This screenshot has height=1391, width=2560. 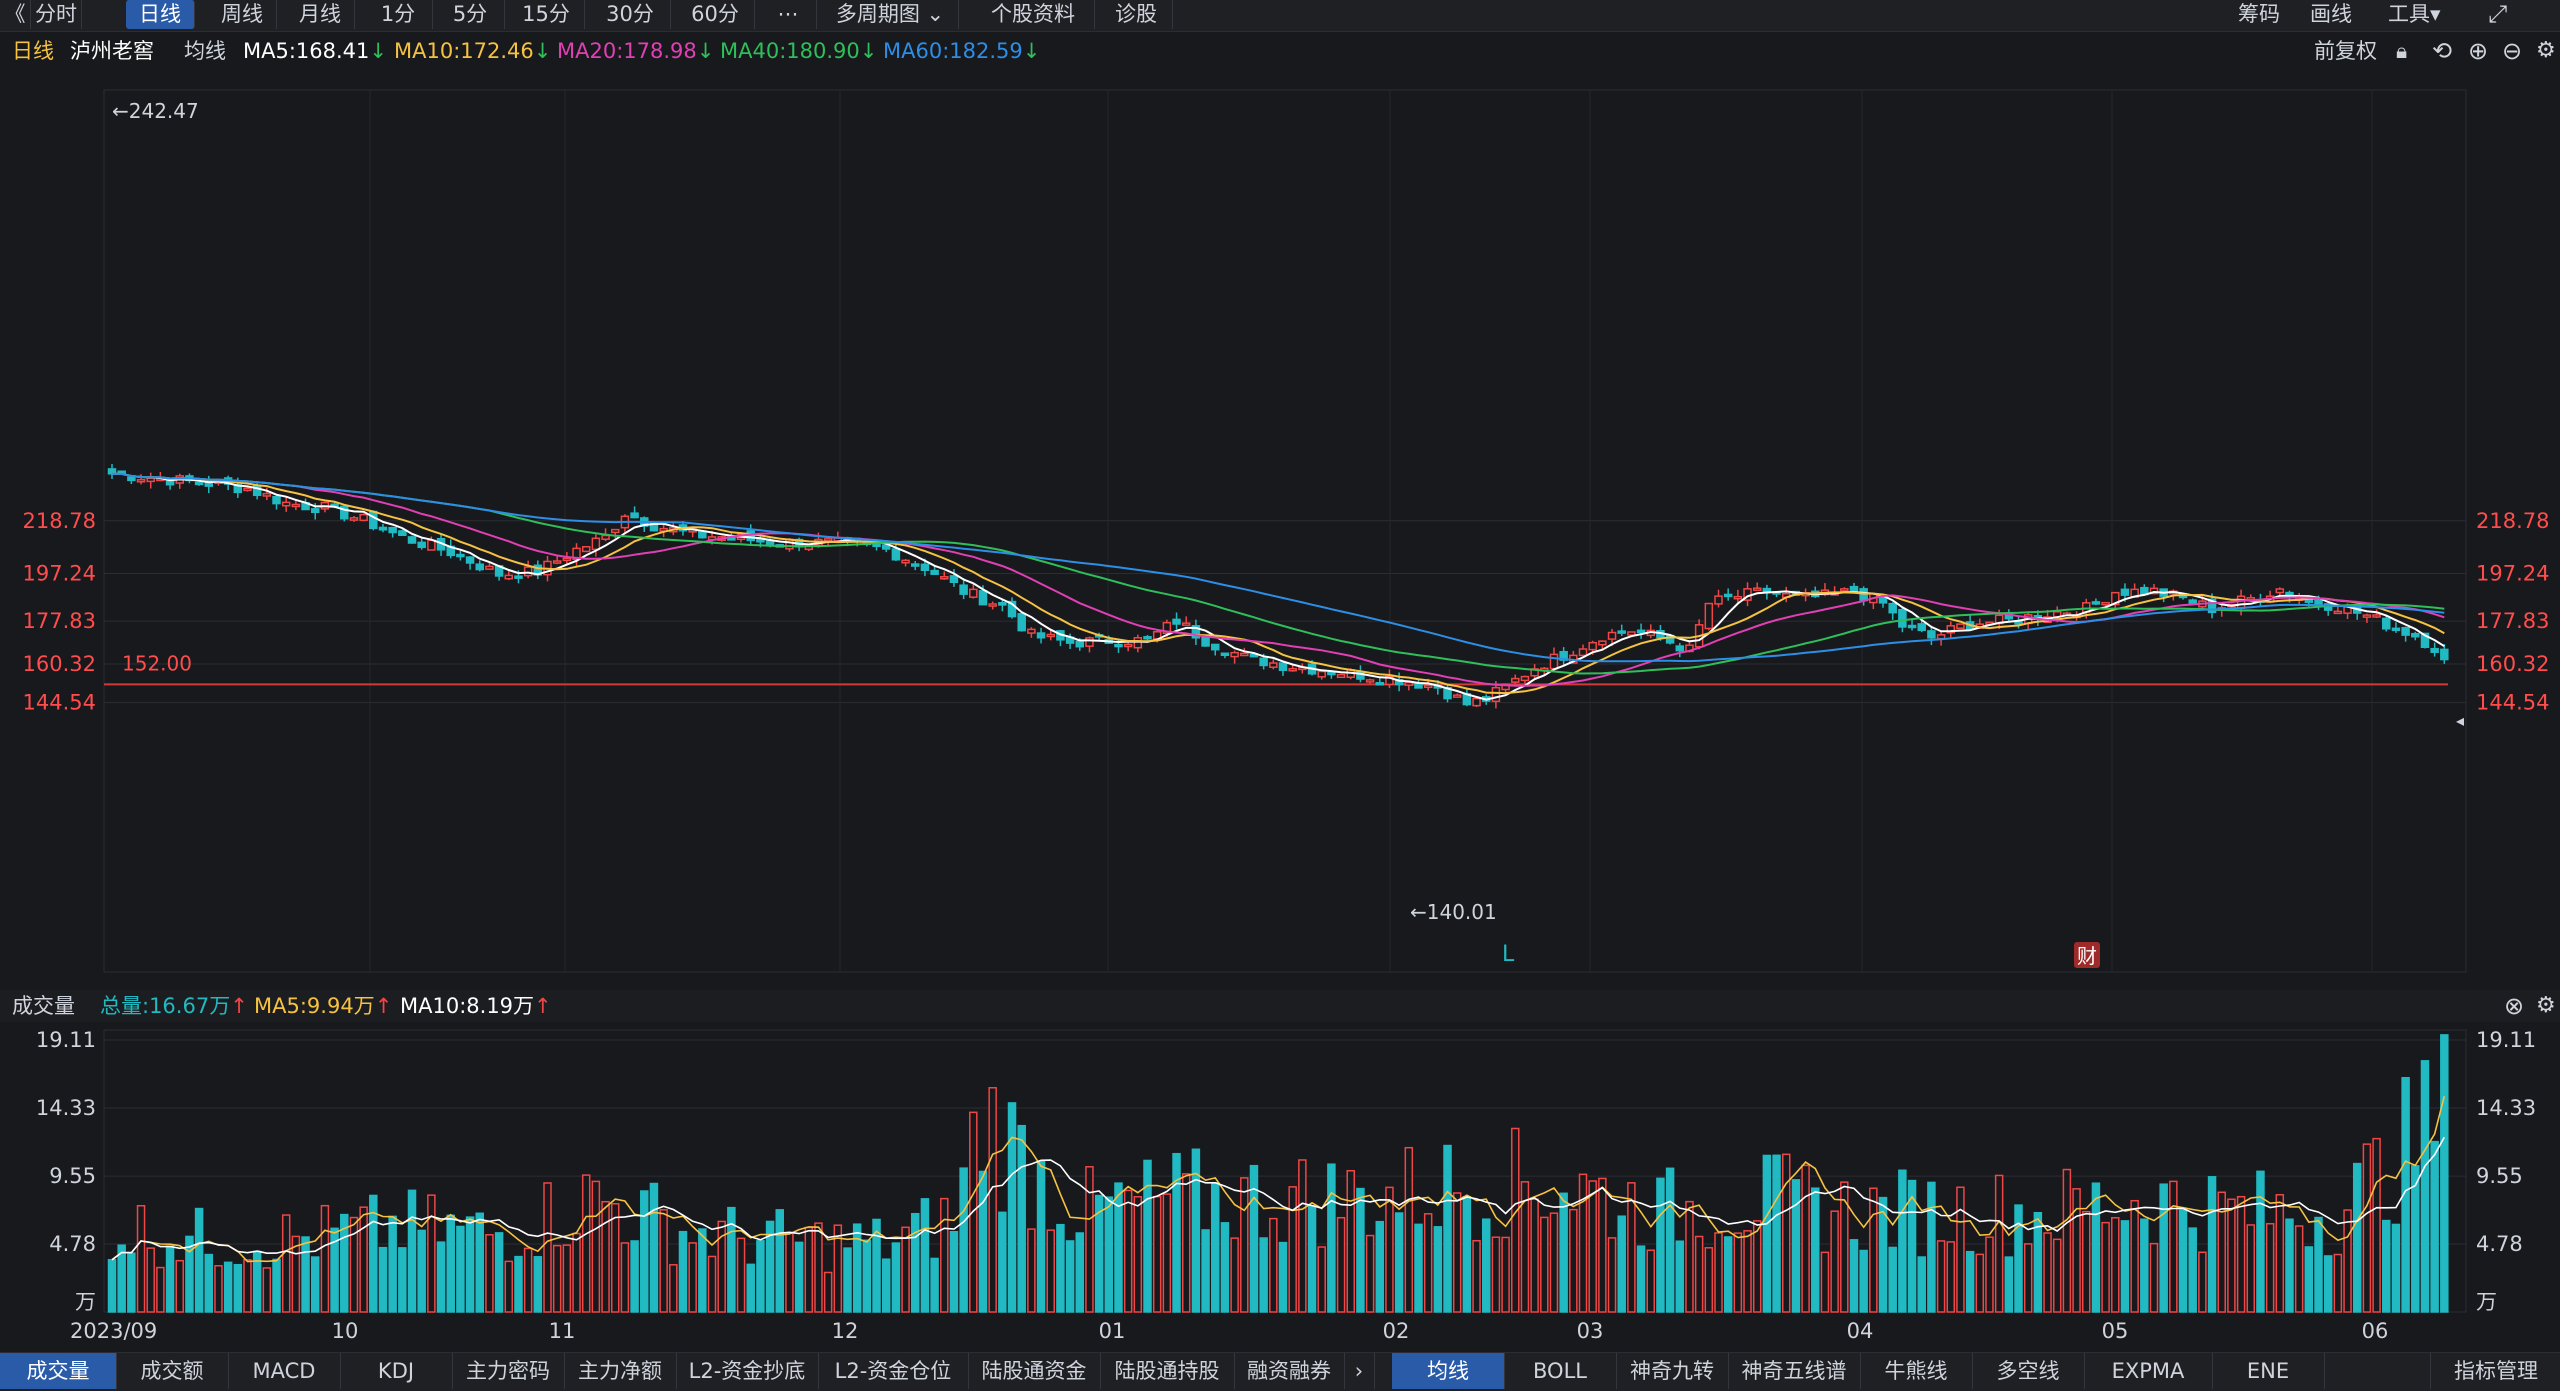 I want to click on volume-axis-label-left: 19.11, so click(x=66, y=1040).